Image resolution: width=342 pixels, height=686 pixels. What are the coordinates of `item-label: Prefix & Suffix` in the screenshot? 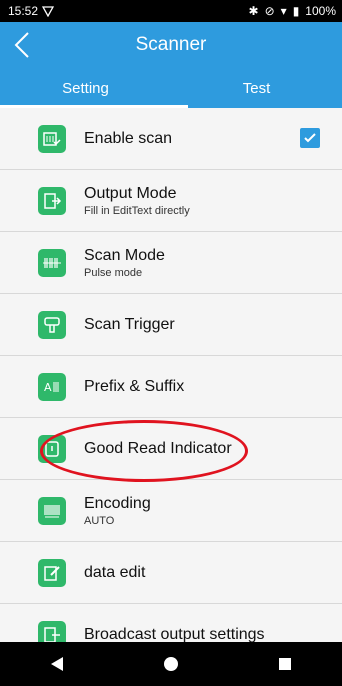 It's located at (134, 386).